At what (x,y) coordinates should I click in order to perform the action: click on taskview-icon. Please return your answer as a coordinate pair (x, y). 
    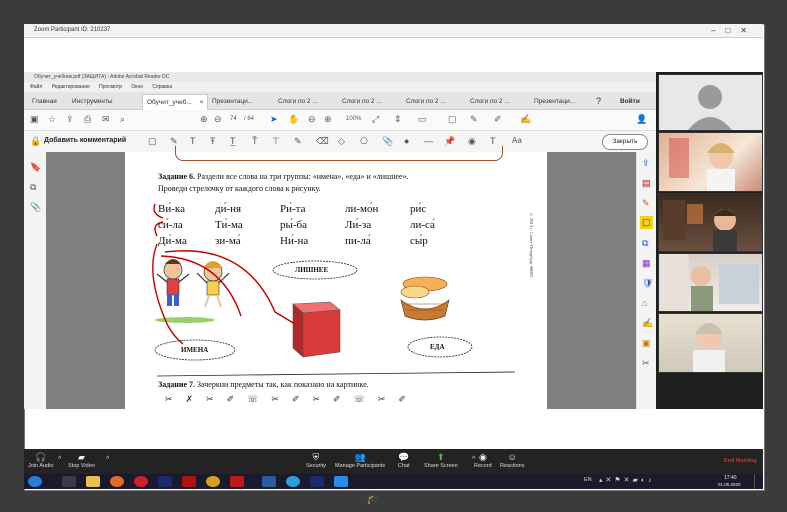
    Looking at the image, I should click on (69, 481).